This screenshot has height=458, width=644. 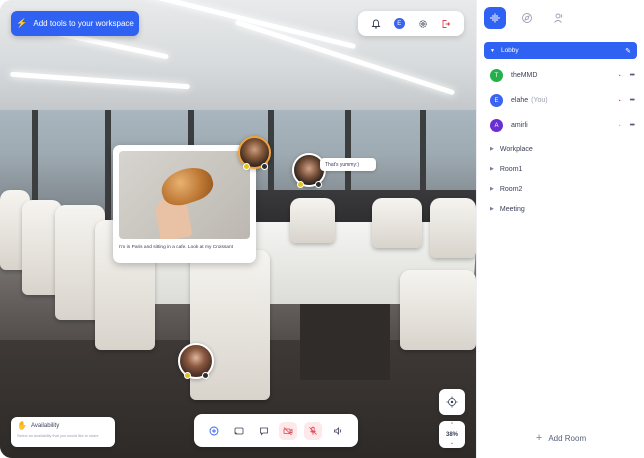 I want to click on chevron-down-icon: ▼, so click(x=492, y=50).